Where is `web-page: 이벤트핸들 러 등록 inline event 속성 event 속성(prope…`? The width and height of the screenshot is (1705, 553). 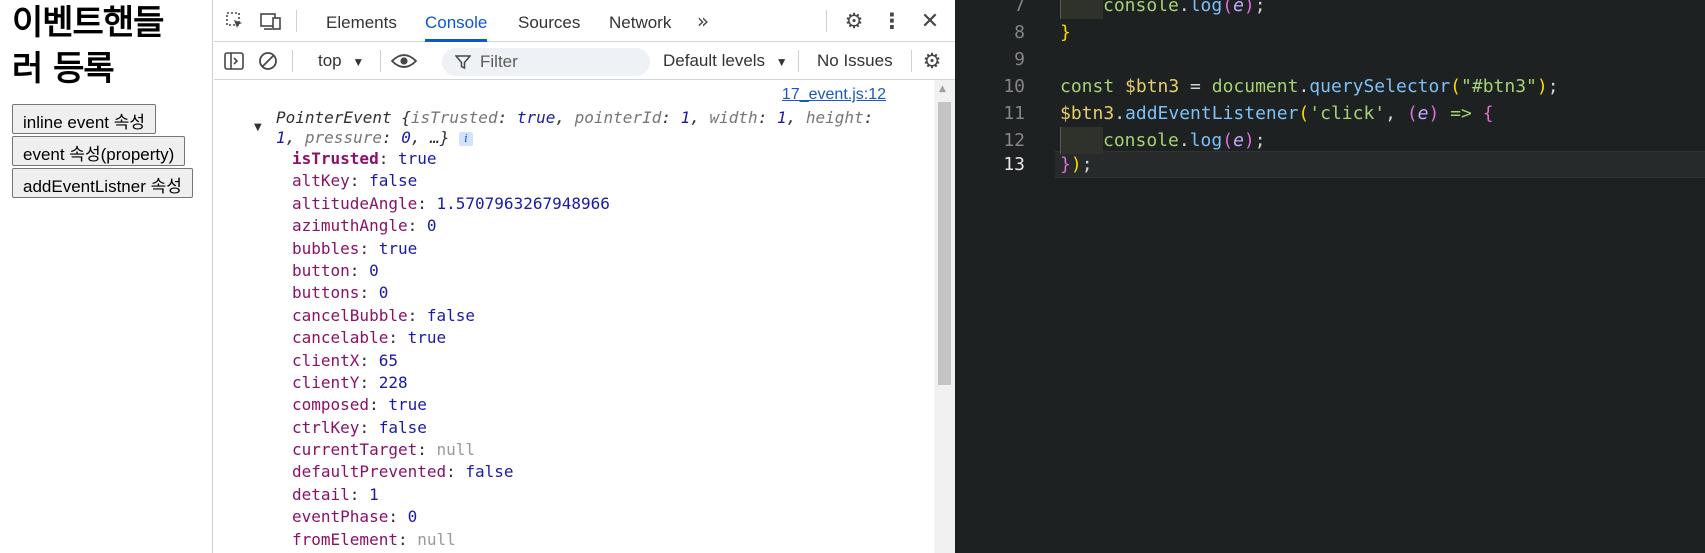 web-page: 이벤트핸들 러 등록 inline event 속성 event 속성(prope… is located at coordinates (106, 276).